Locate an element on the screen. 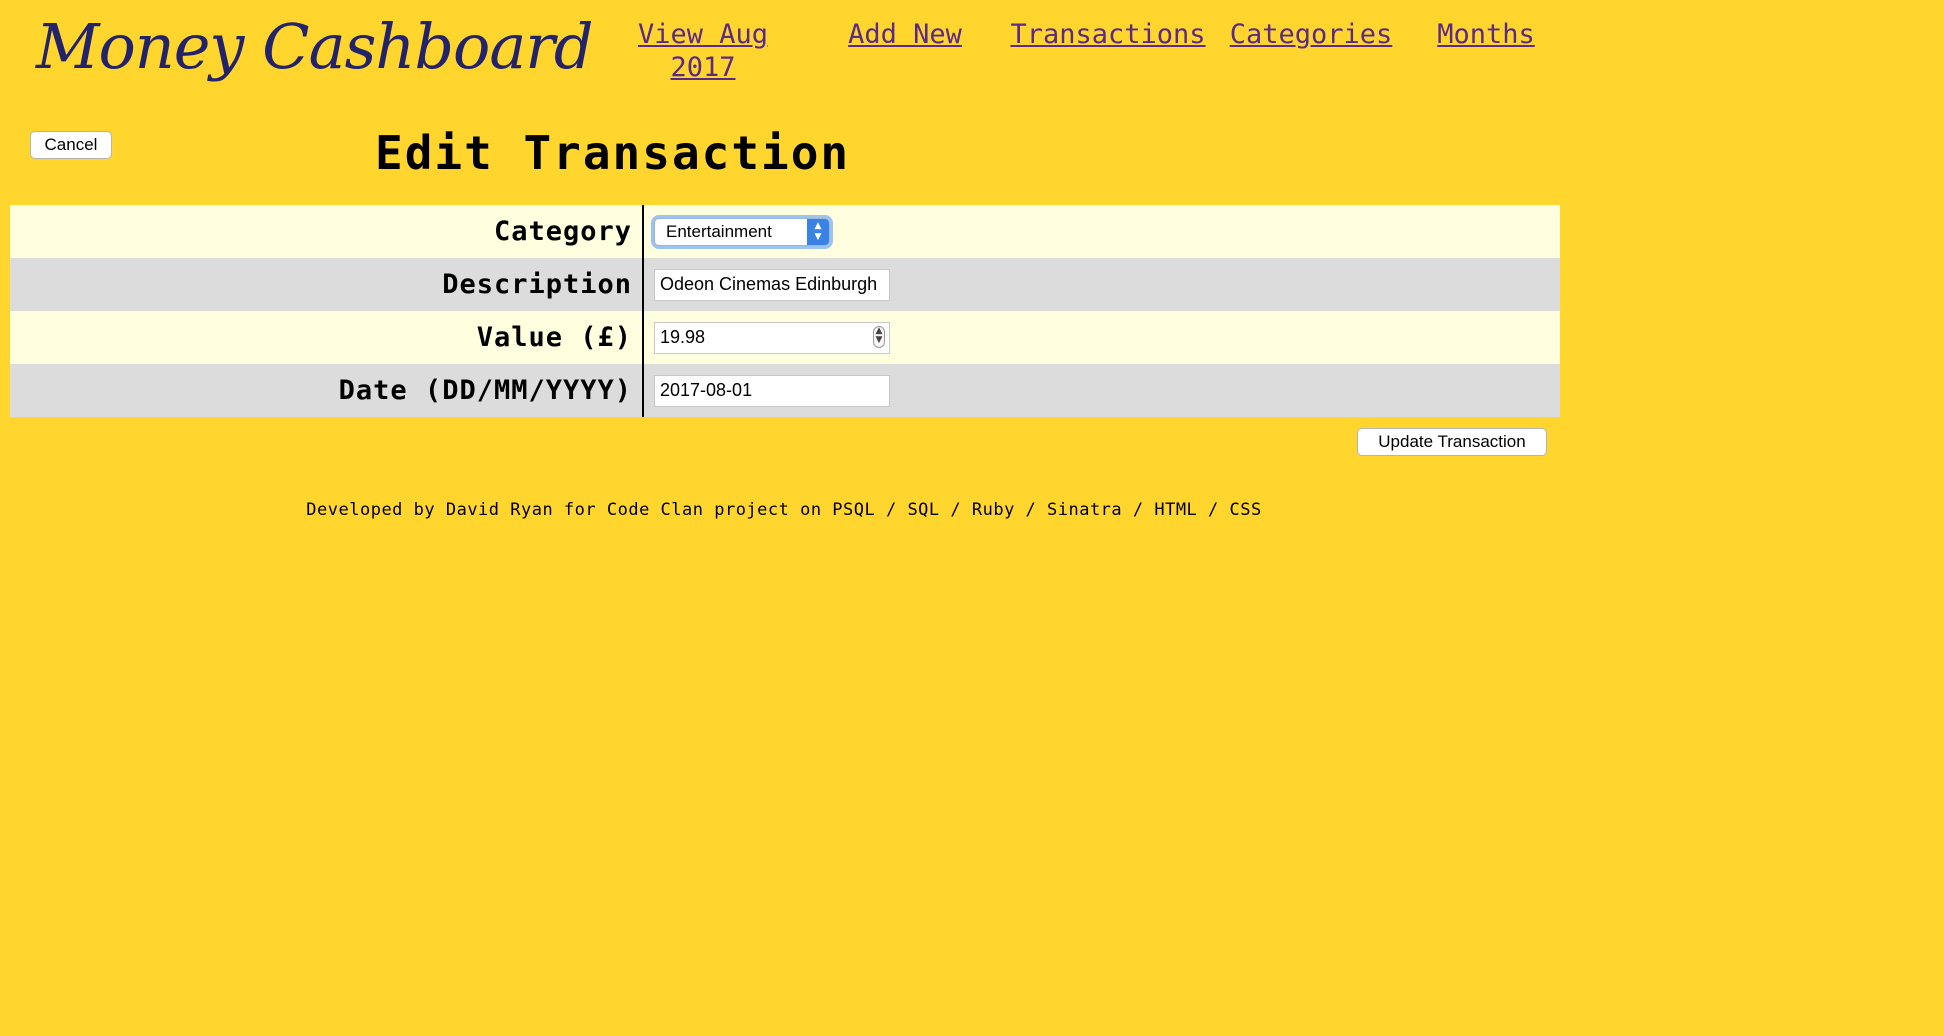 The image size is (1944, 1036). value-input is located at coordinates (772, 337).